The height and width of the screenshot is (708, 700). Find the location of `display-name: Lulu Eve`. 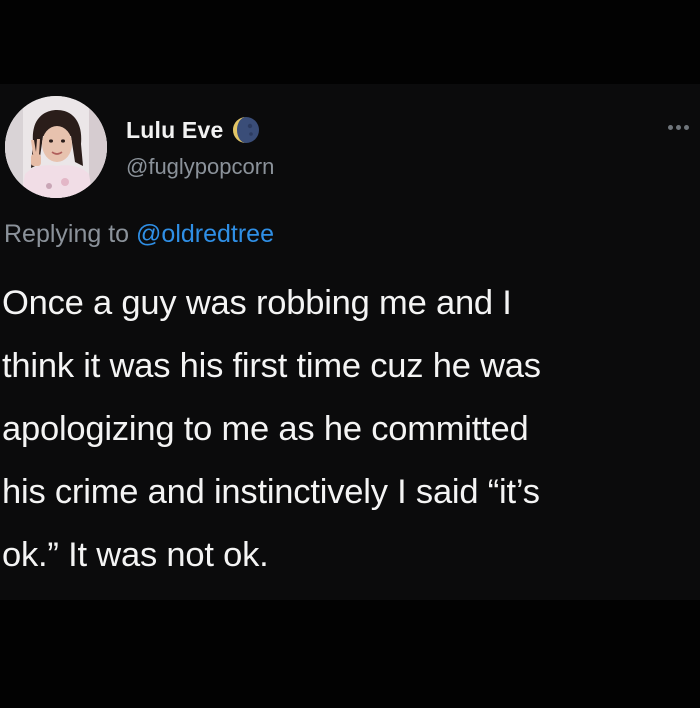

display-name: Lulu Eve is located at coordinates (174, 130).